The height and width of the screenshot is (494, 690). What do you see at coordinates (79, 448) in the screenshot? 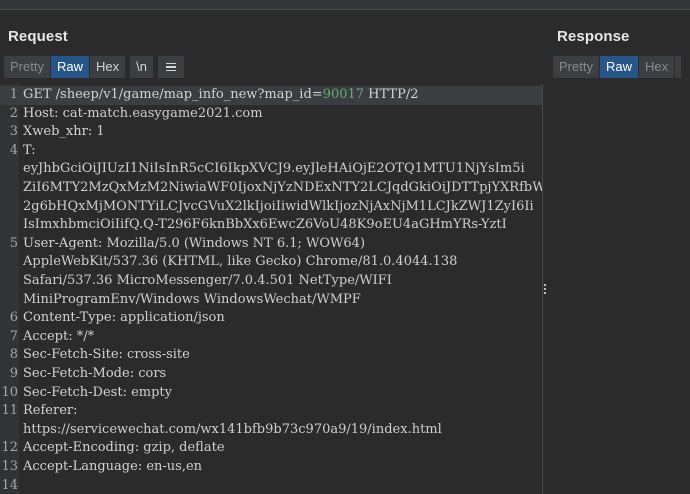
I see `header-name: Accept-Encoding` at bounding box center [79, 448].